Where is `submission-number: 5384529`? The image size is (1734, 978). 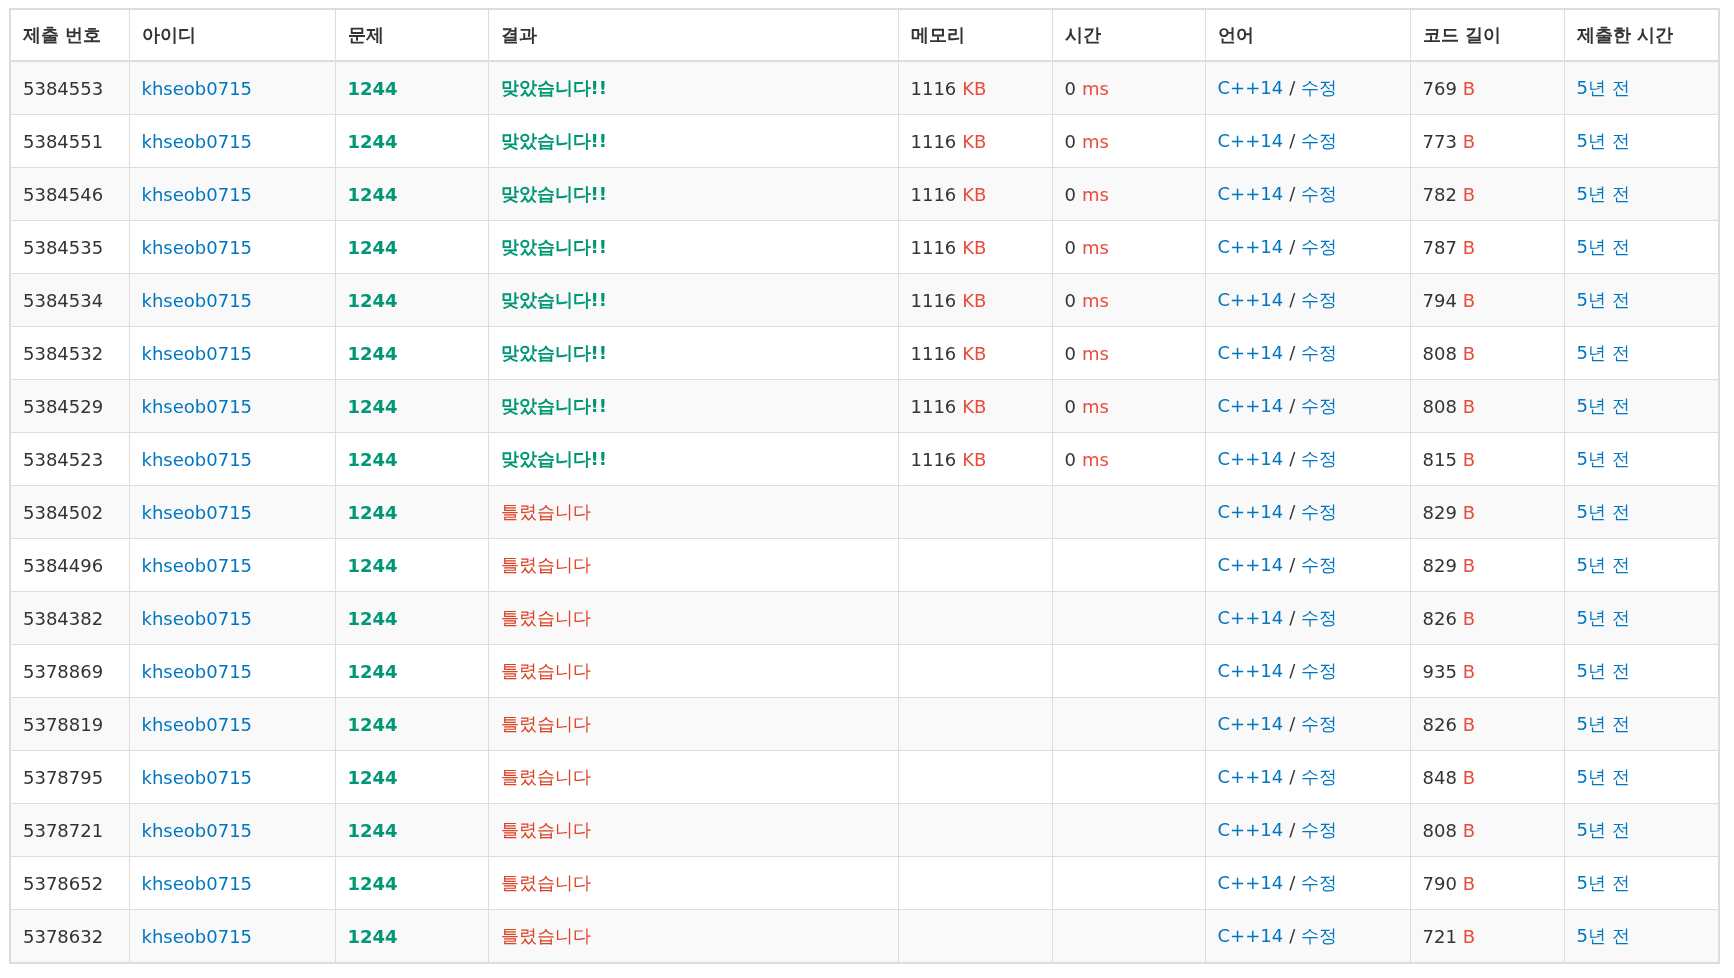 submission-number: 5384529 is located at coordinates (63, 406).